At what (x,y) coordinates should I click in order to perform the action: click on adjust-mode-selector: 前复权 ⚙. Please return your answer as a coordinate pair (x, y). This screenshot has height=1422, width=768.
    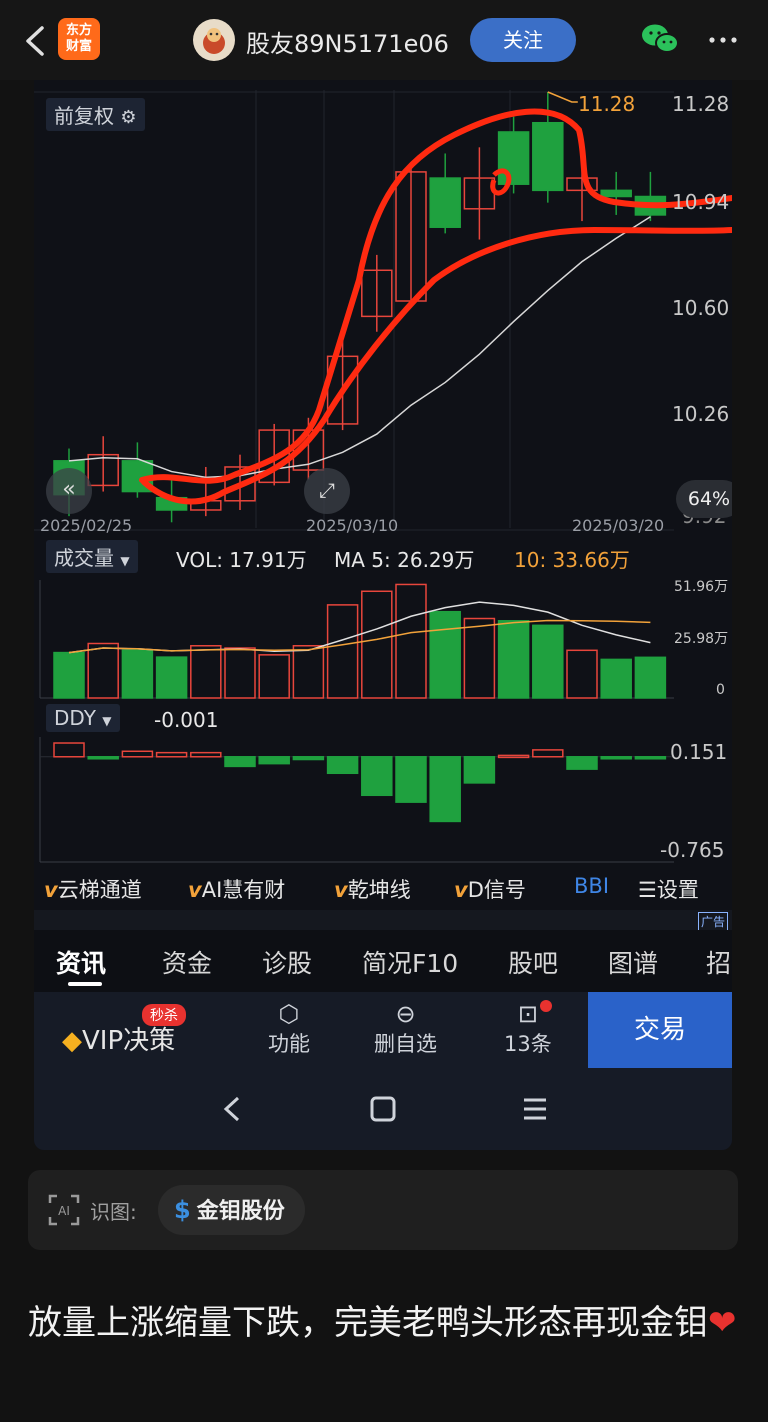
    Looking at the image, I should click on (95, 114).